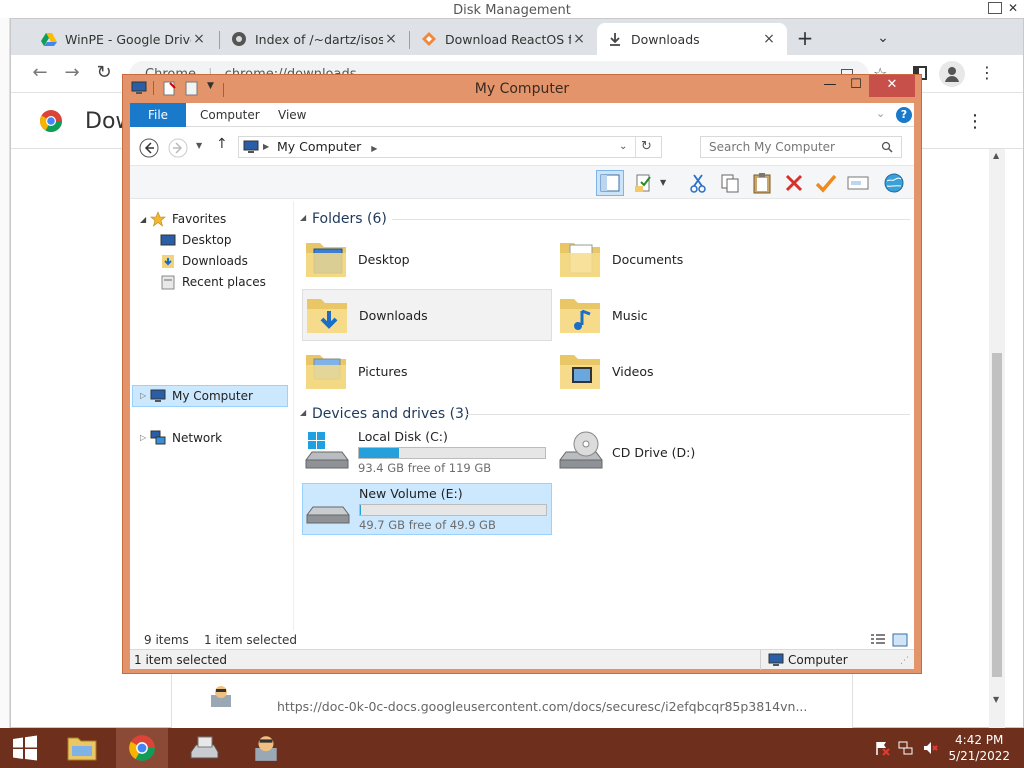  I want to click on preview-pane-button, so click(610, 183).